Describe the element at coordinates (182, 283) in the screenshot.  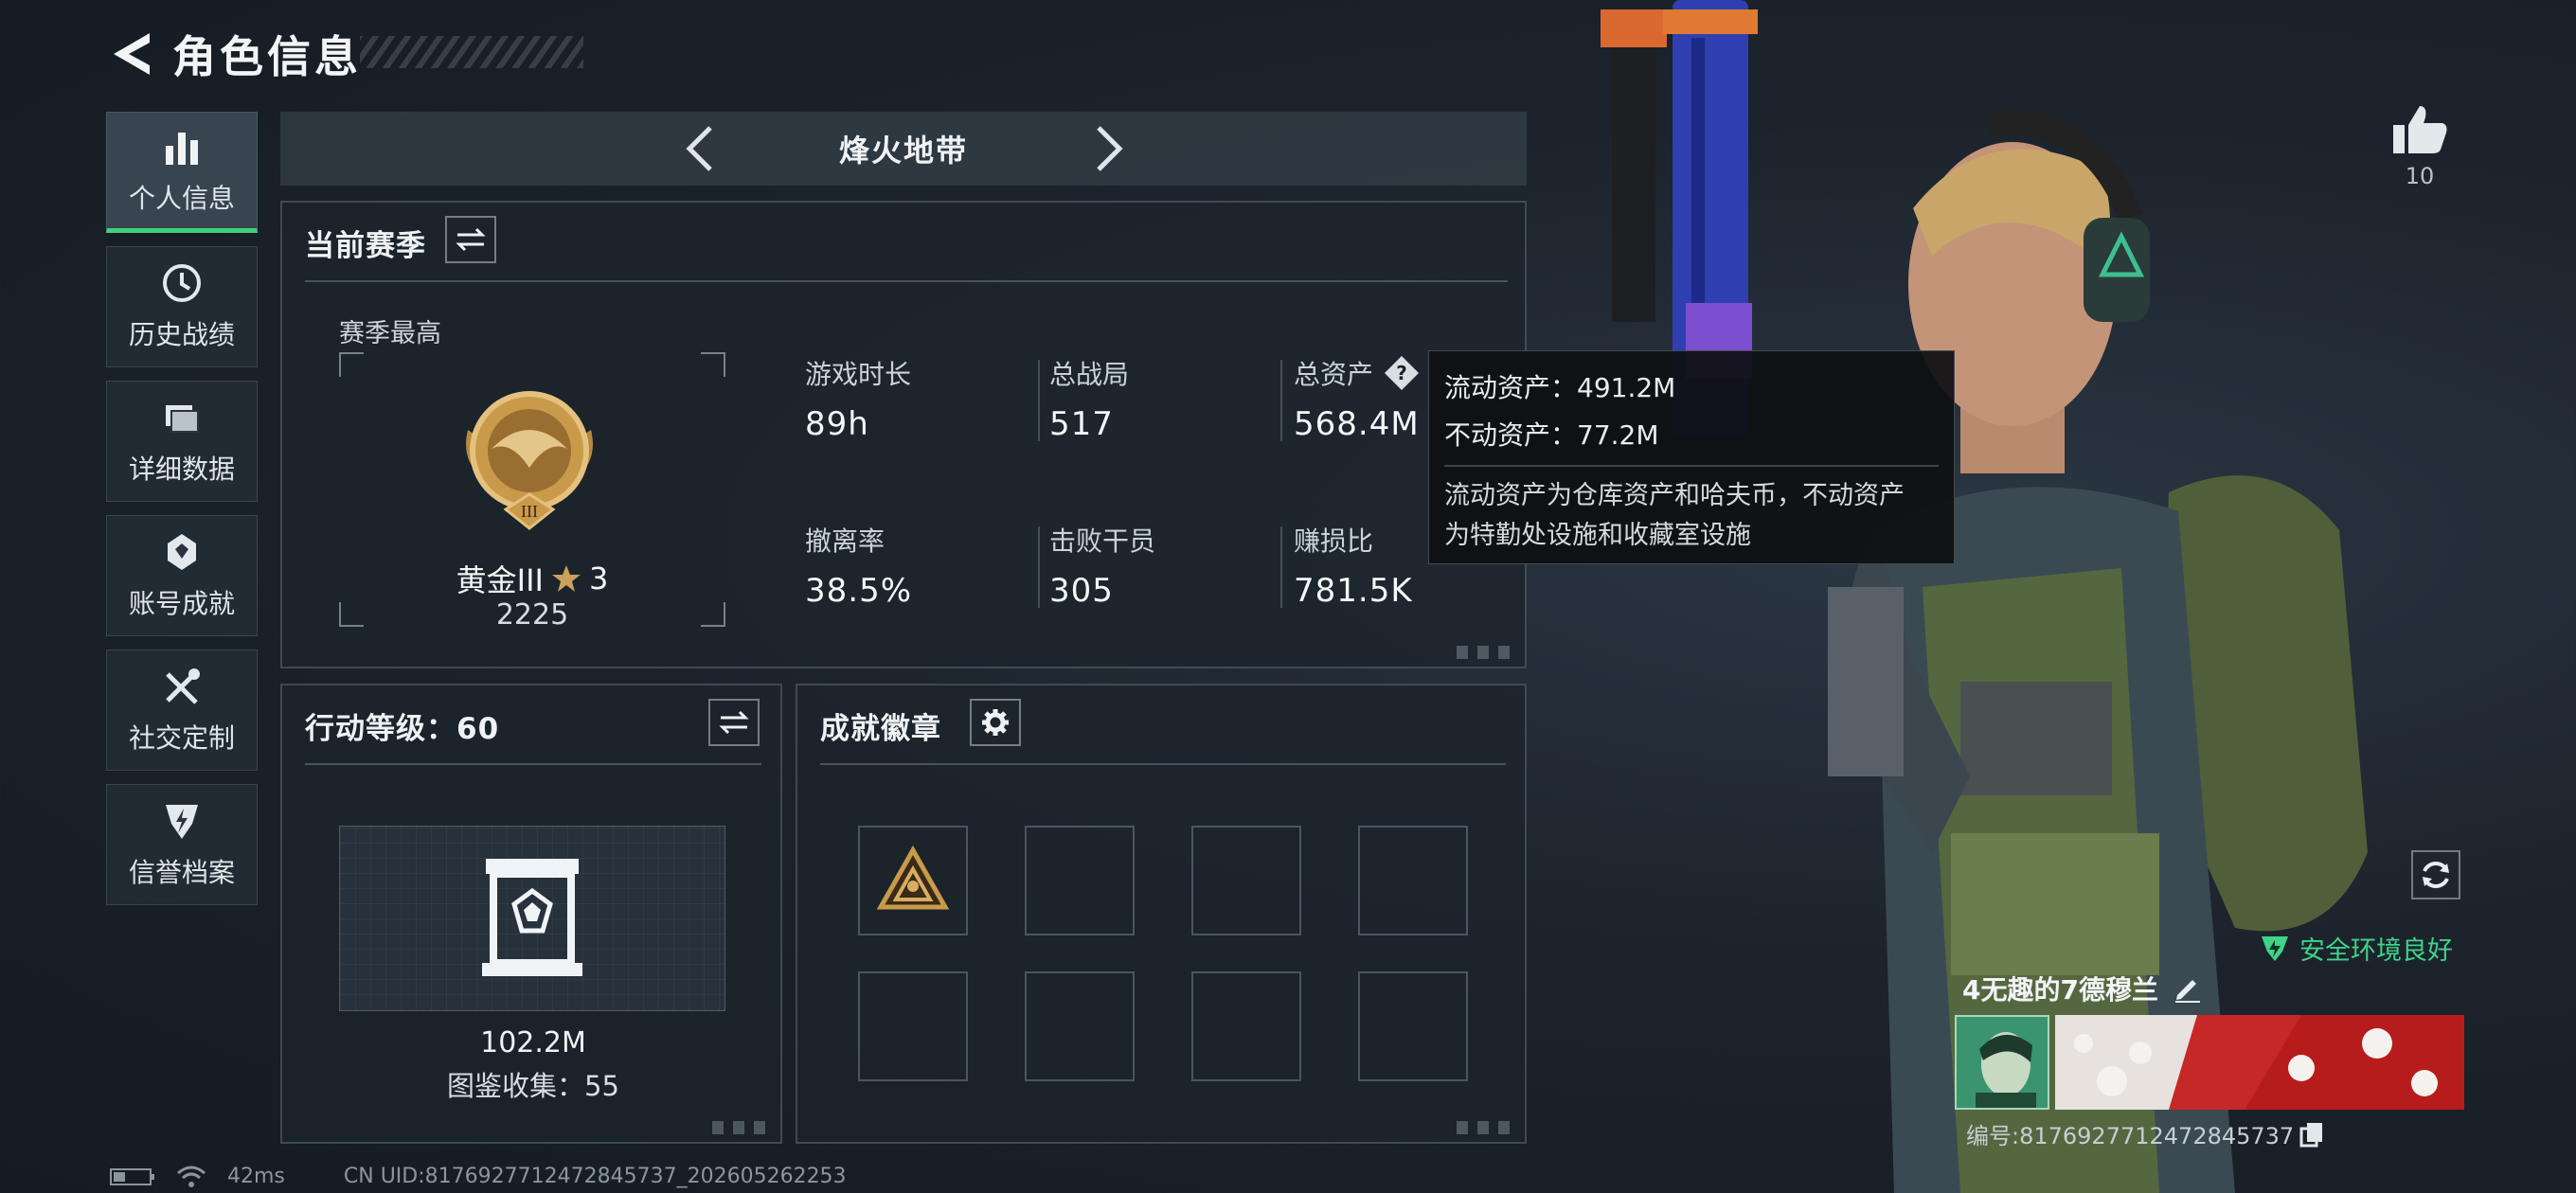
I see `history-icon` at that location.